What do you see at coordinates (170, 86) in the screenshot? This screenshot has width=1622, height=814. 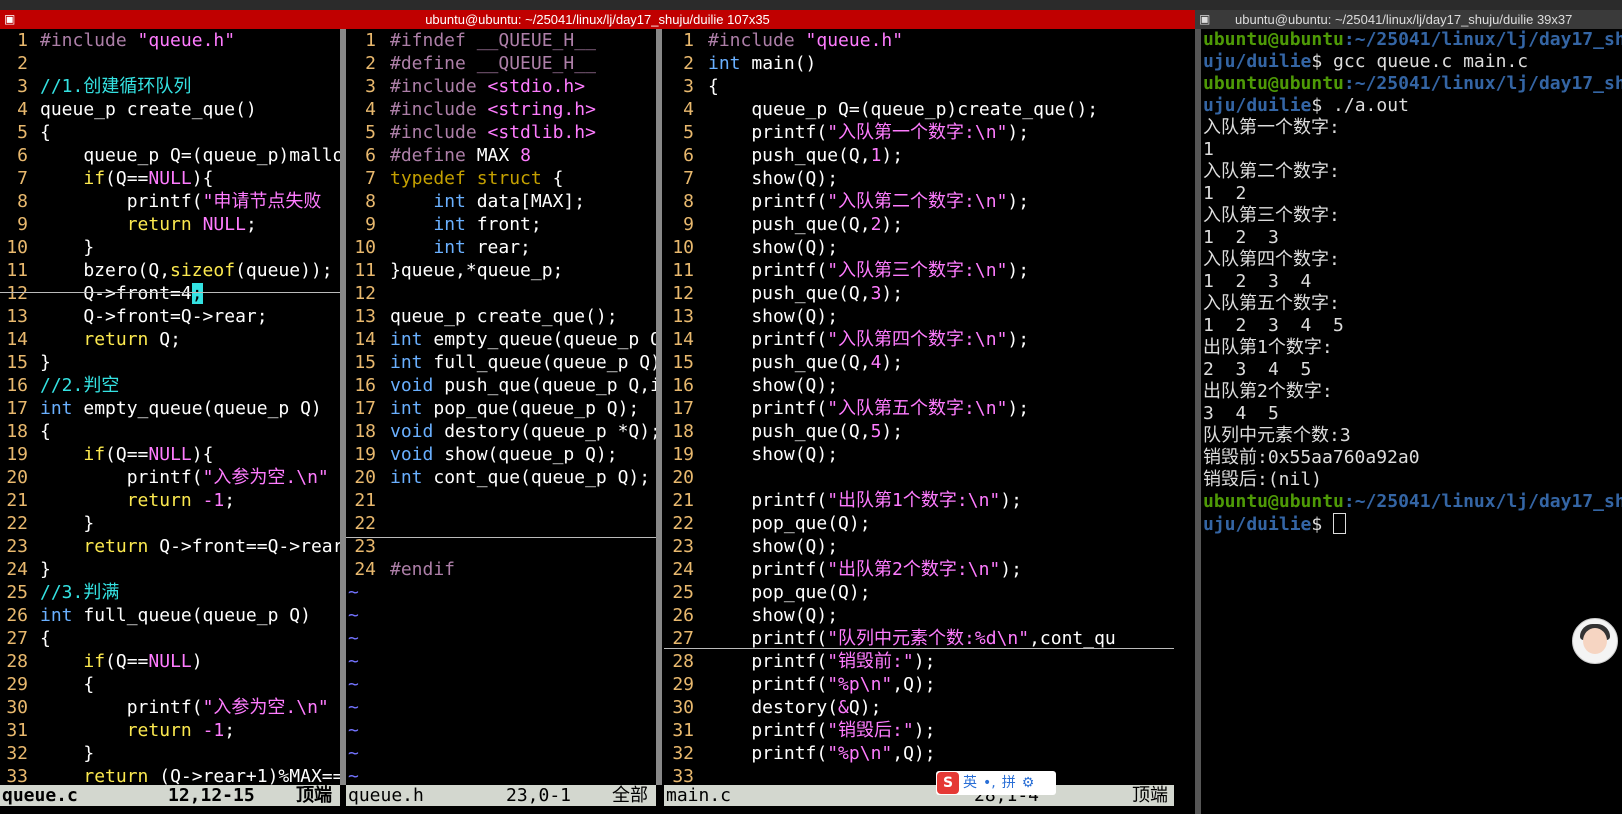 I see `code-line: 3 //1.创建循环队列` at bounding box center [170, 86].